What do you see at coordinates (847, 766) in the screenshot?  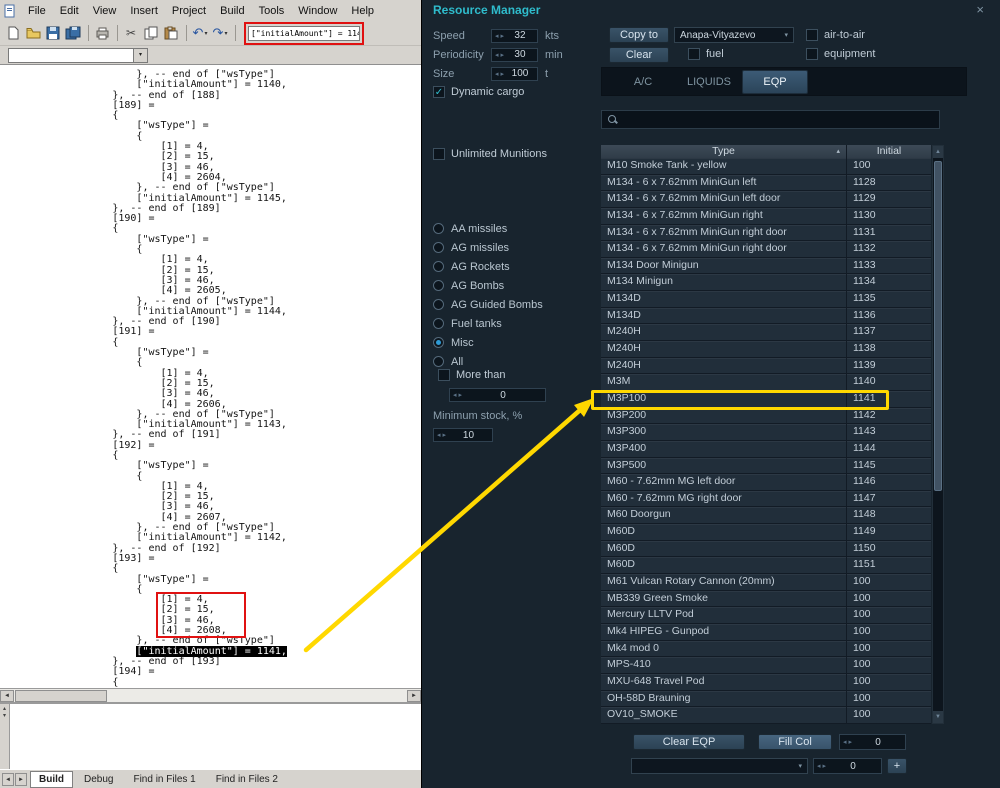 I see `bottom-stepper: ◂ ▸ 0` at bounding box center [847, 766].